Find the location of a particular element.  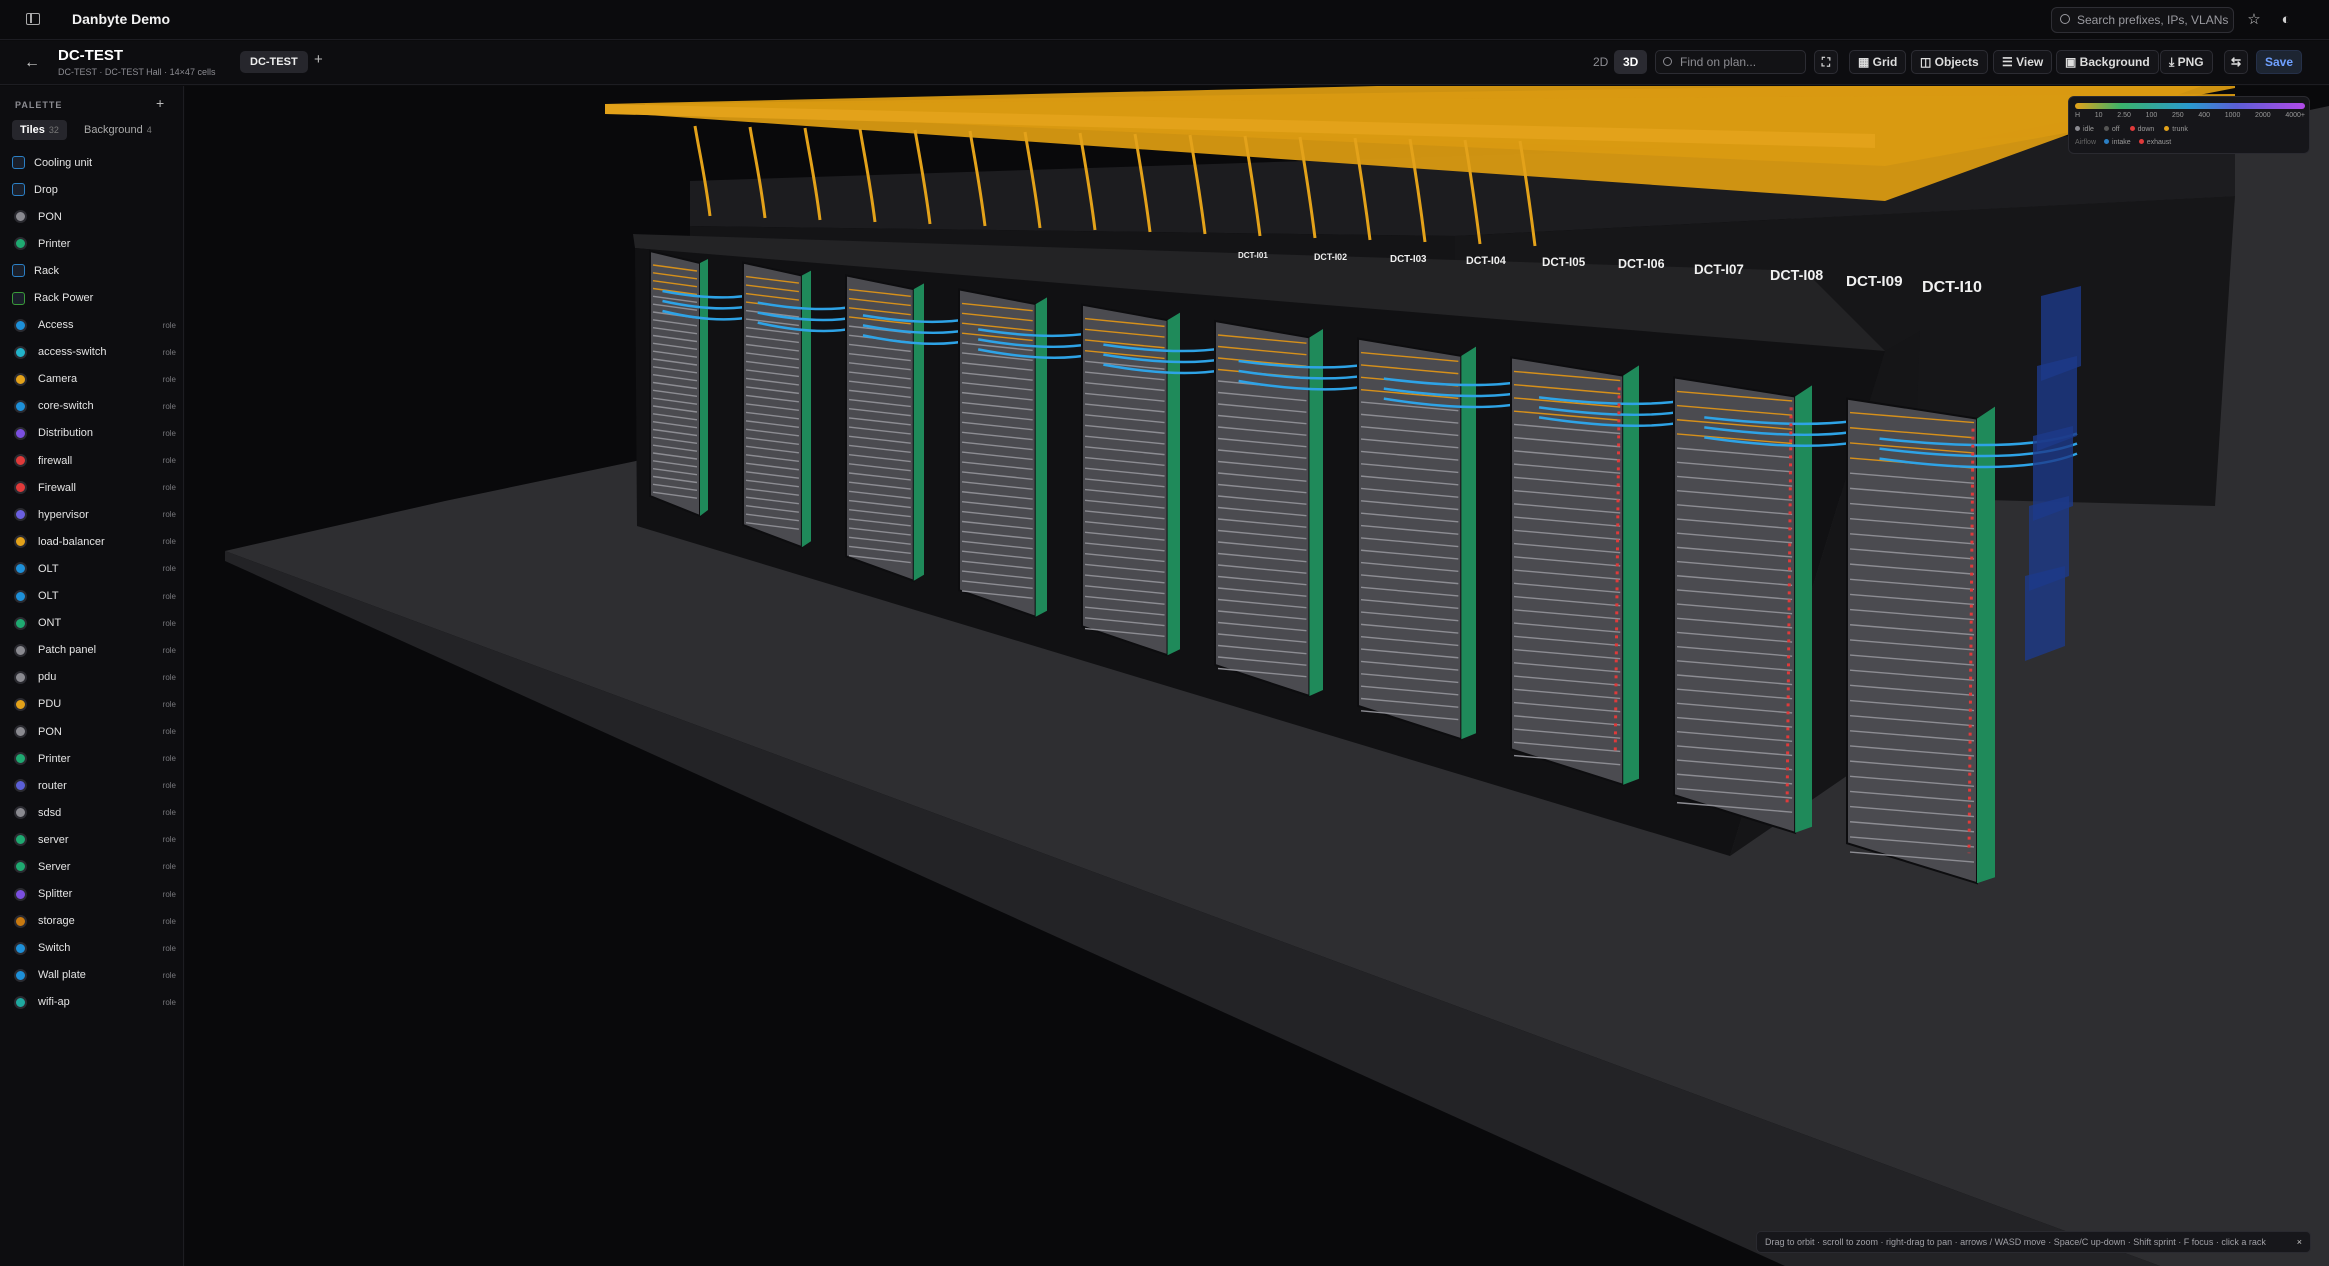

airflow-items: intake exhaust is located at coordinates (2137, 142).